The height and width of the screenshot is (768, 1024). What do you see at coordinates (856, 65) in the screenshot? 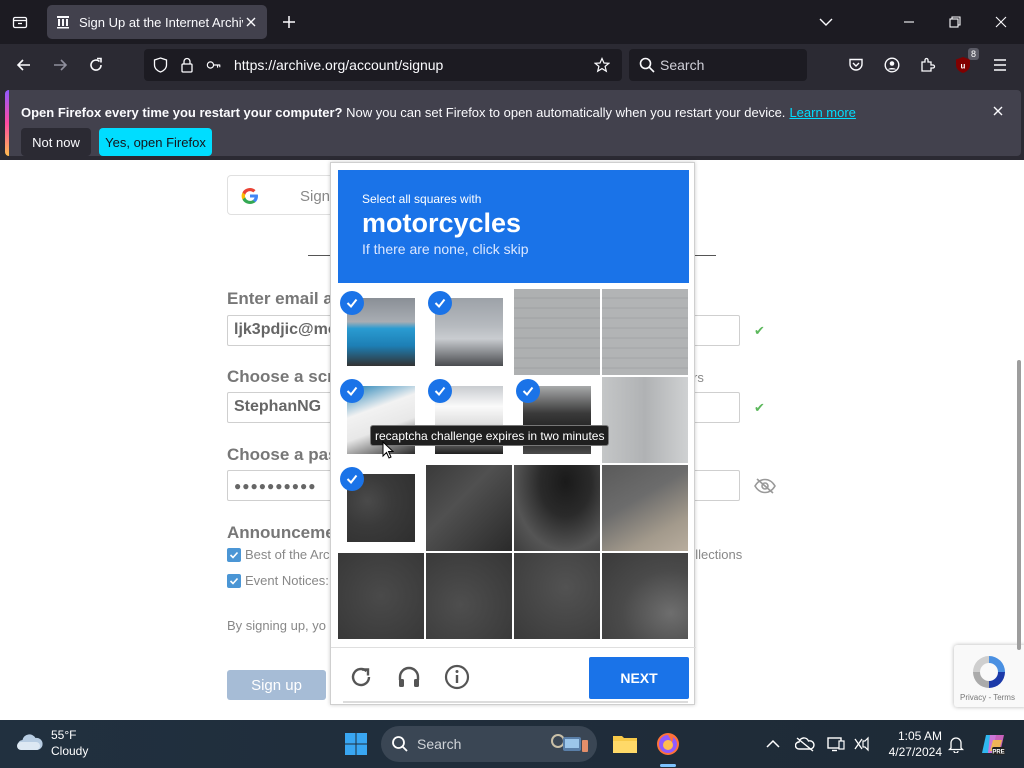
I see `pocket-icon` at bounding box center [856, 65].